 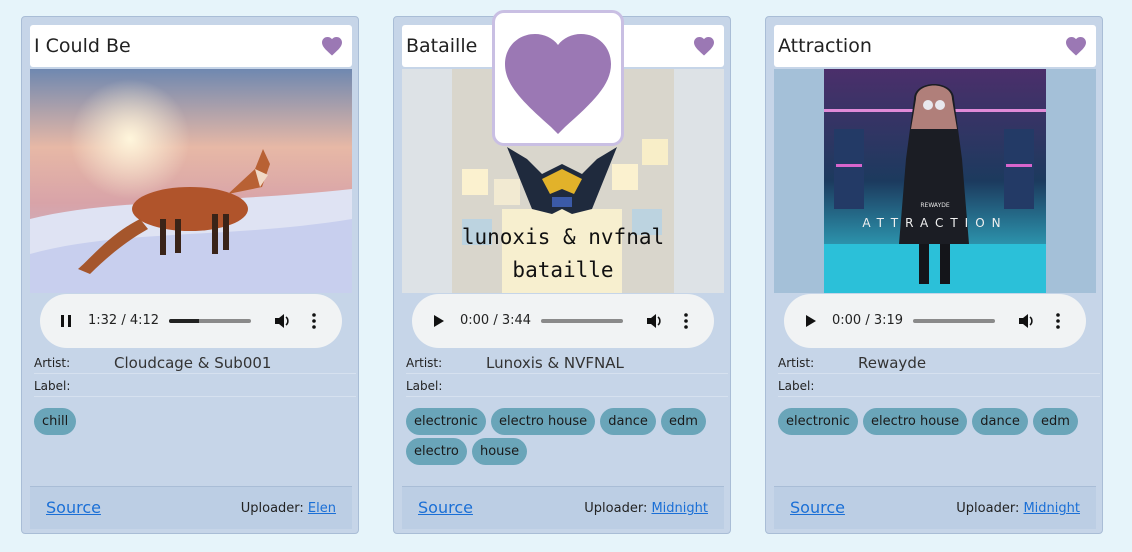 What do you see at coordinates (934, 223) in the screenshot?
I see `art-text-title: ATTRACTION` at bounding box center [934, 223].